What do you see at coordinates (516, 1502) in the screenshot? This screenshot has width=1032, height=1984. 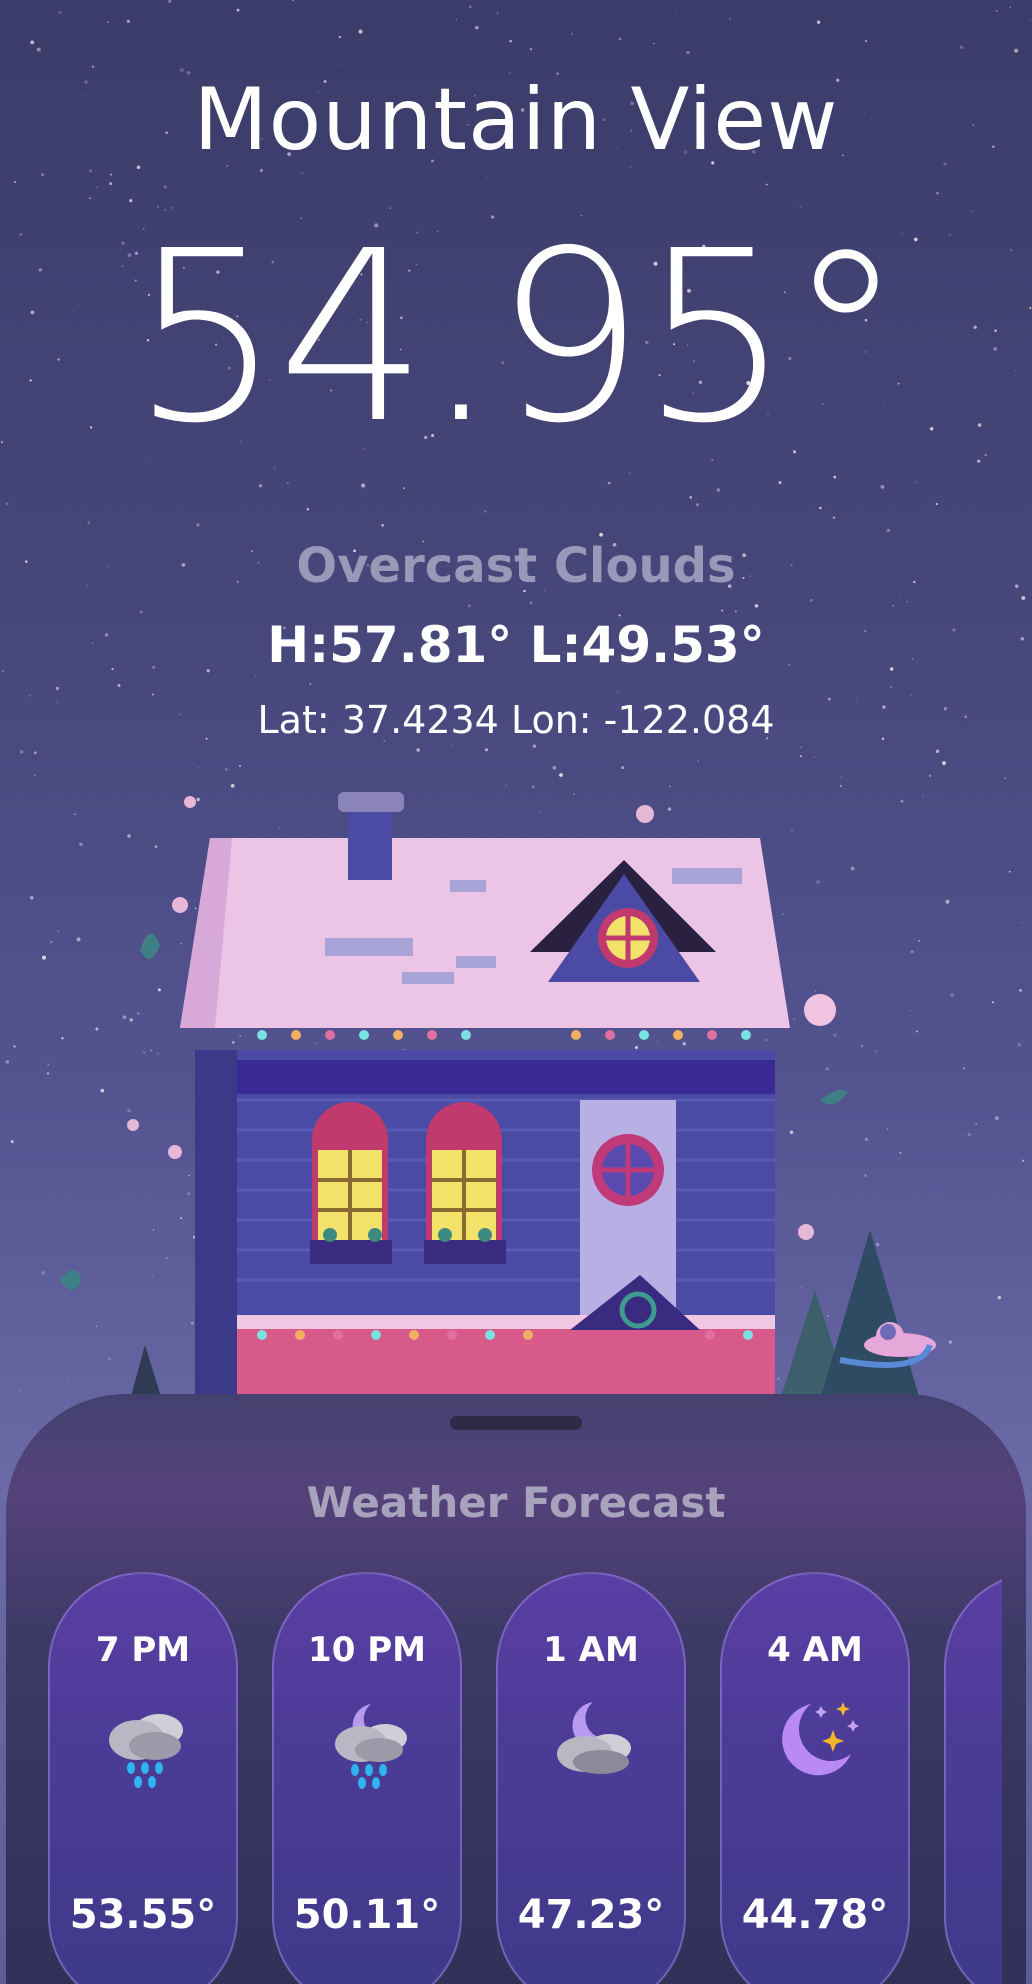 I see `forecast-title: Weather Forecast` at bounding box center [516, 1502].